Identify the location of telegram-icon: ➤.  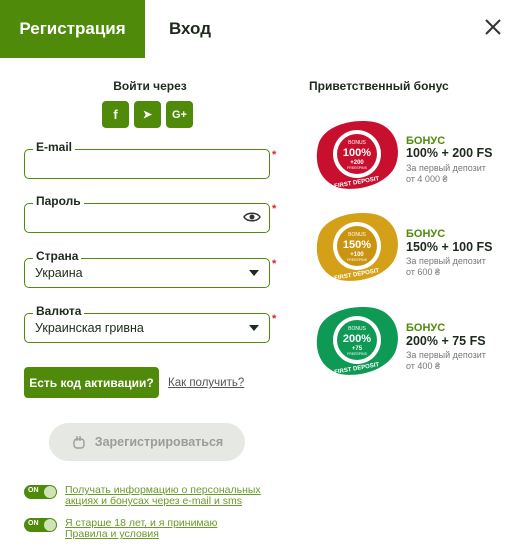
(147, 115).